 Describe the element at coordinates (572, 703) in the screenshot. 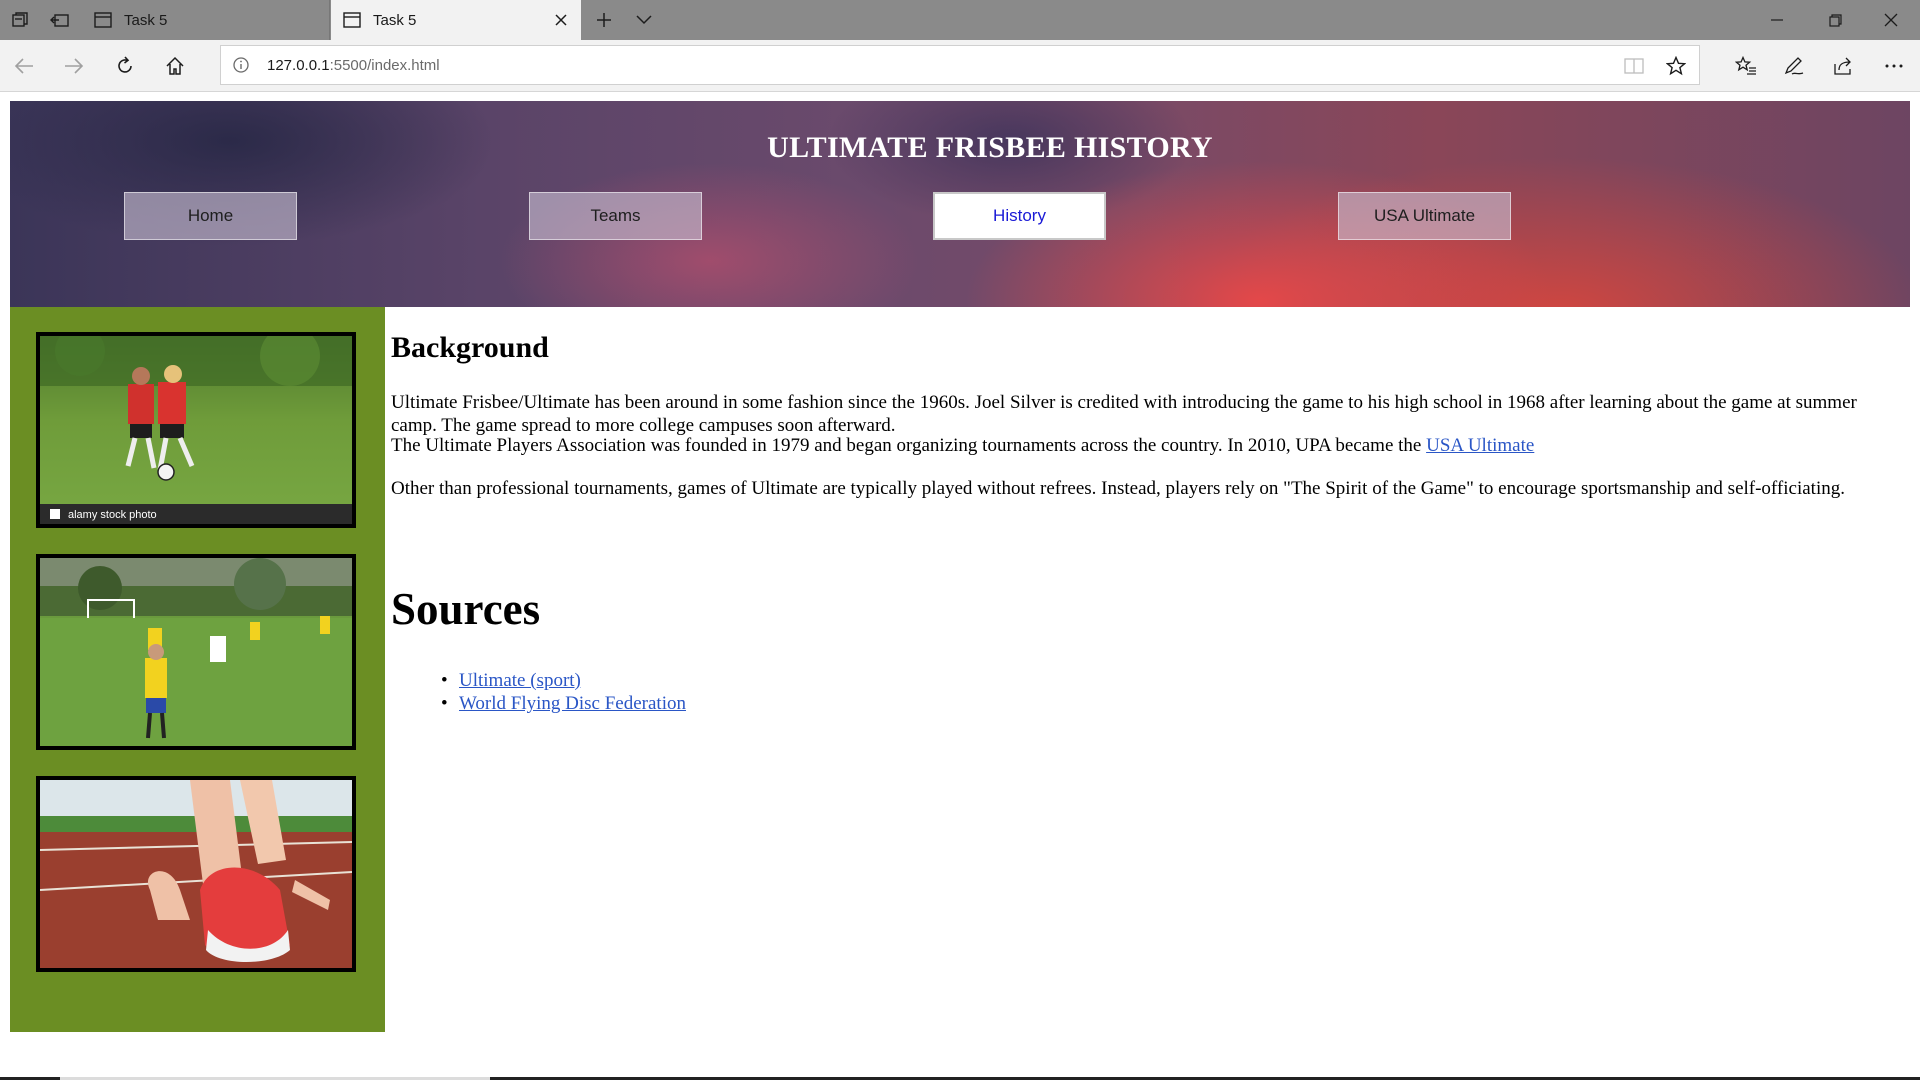

I see `source-link-wfdf: World Flying Disc Federation` at that location.